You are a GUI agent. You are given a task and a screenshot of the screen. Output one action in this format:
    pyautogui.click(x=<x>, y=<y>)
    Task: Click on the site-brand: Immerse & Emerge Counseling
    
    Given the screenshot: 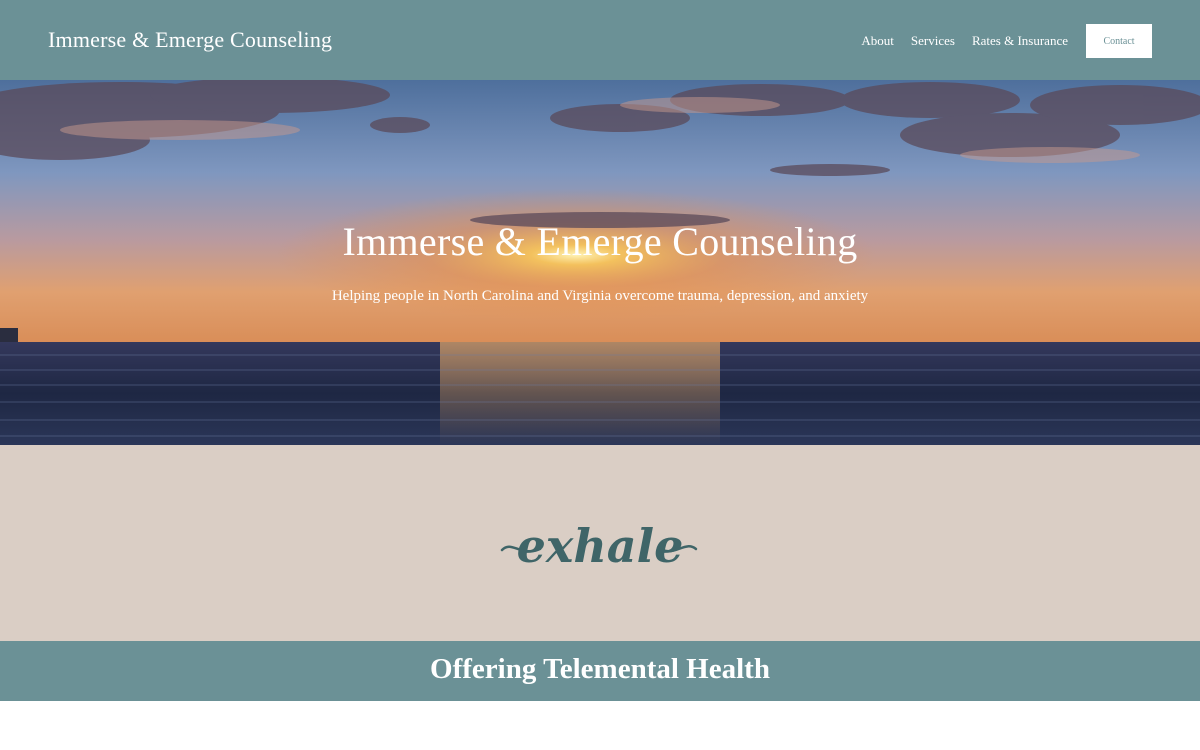 What is the action you would take?
    pyautogui.click(x=190, y=40)
    